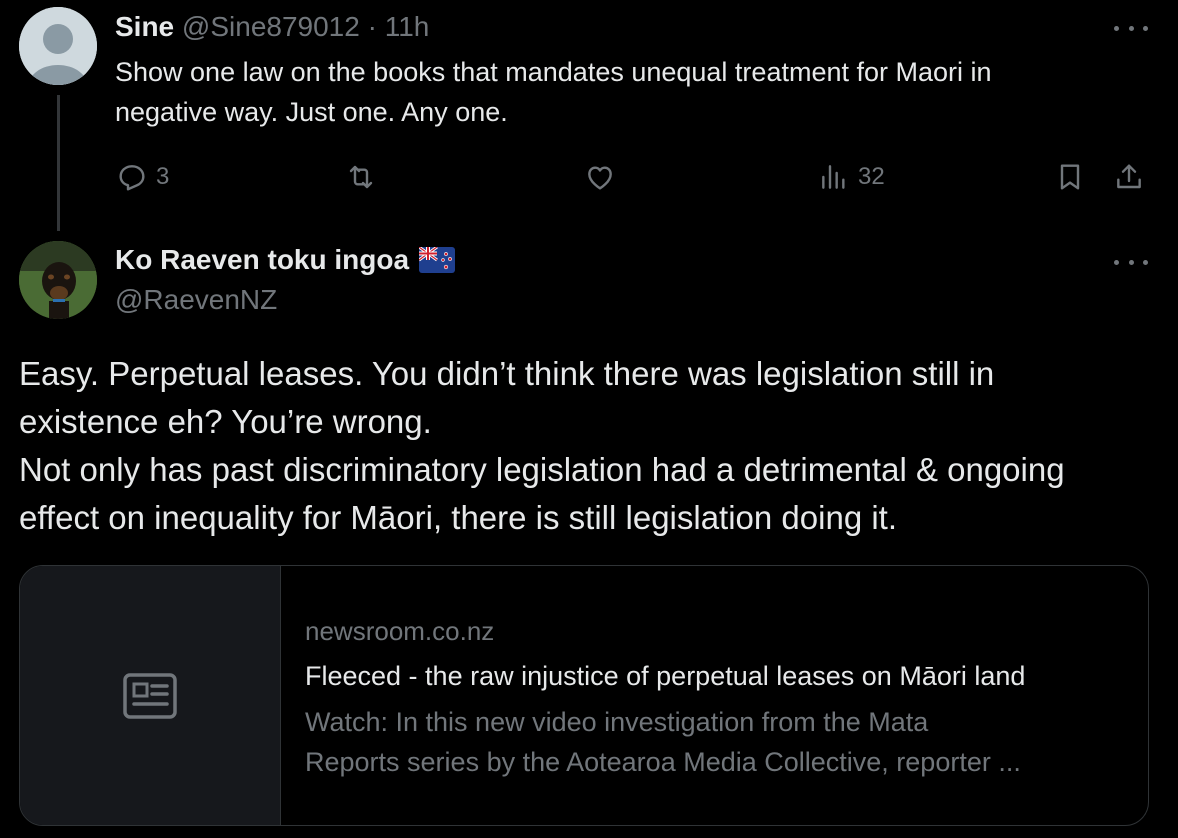 The height and width of the screenshot is (838, 1178). Describe the element at coordinates (851, 177) in the screenshot. I see `views-button: 32` at that location.